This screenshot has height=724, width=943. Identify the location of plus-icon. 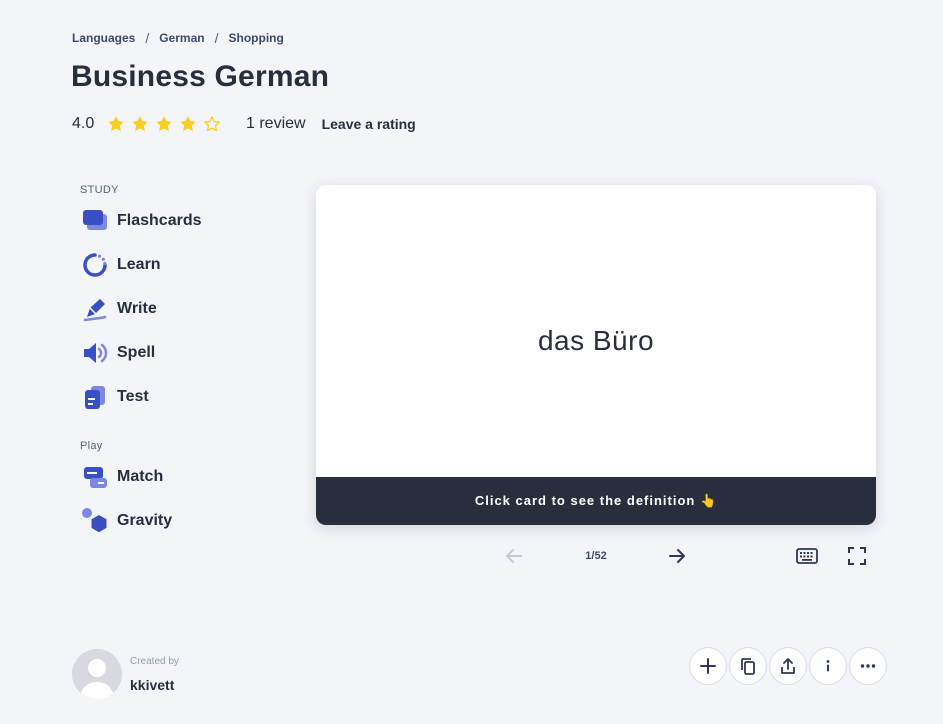
(708, 666).